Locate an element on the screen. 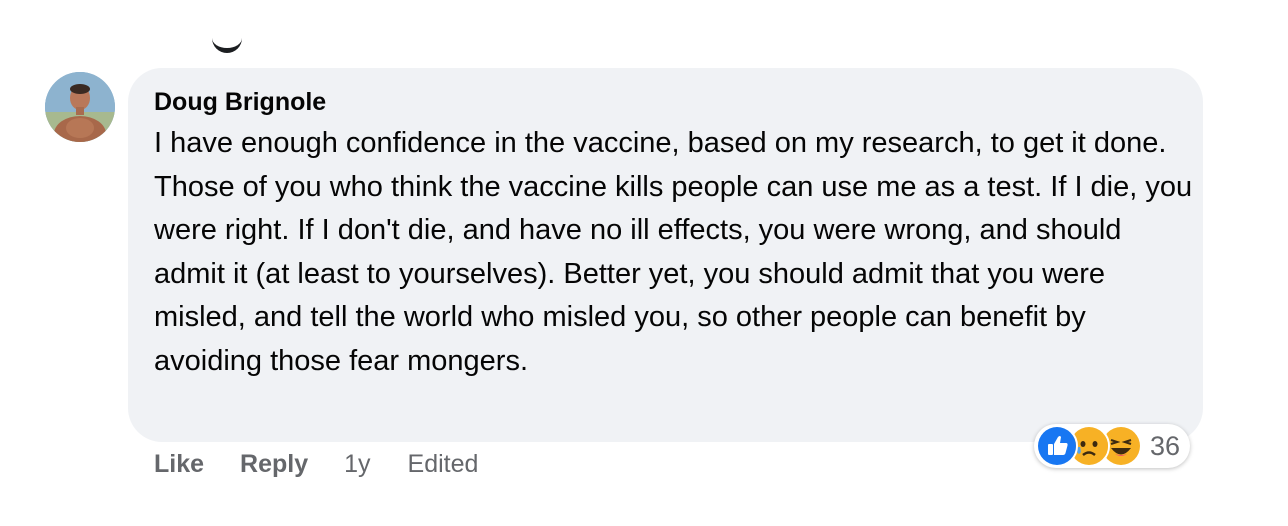 Image resolution: width=1288 pixels, height=526 pixels. reactions-summary: 36 is located at coordinates (1112, 446).